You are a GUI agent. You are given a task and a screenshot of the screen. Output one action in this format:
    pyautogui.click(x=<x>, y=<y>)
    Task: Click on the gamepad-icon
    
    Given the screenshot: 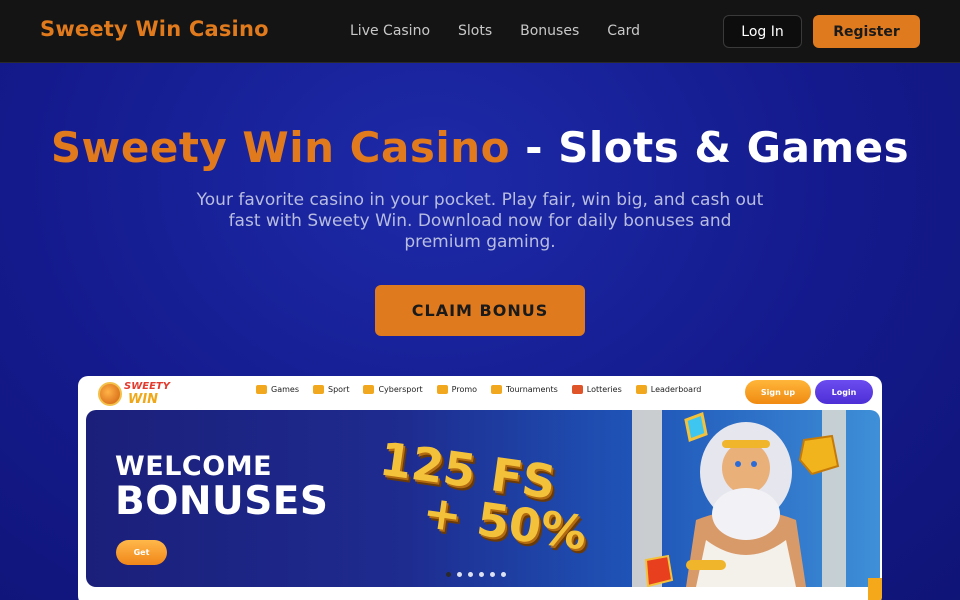 What is the action you would take?
    pyautogui.click(x=369, y=389)
    